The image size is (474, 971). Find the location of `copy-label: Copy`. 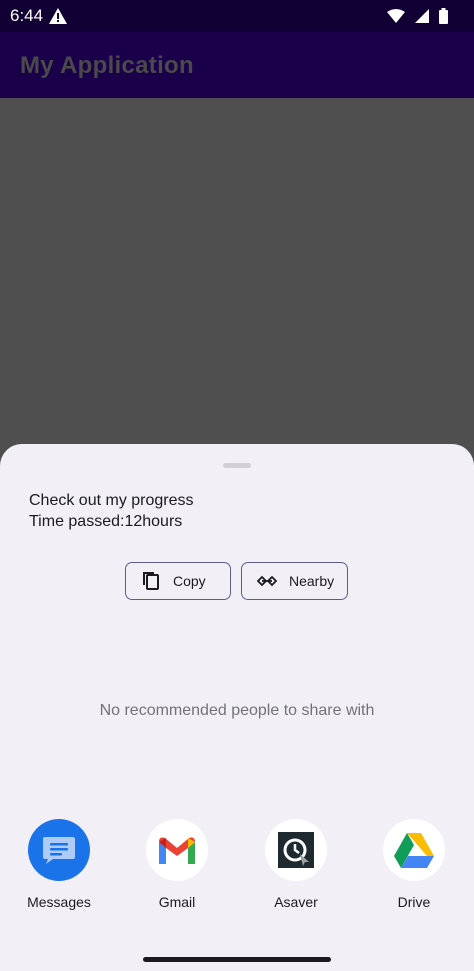

copy-label: Copy is located at coordinates (189, 581).